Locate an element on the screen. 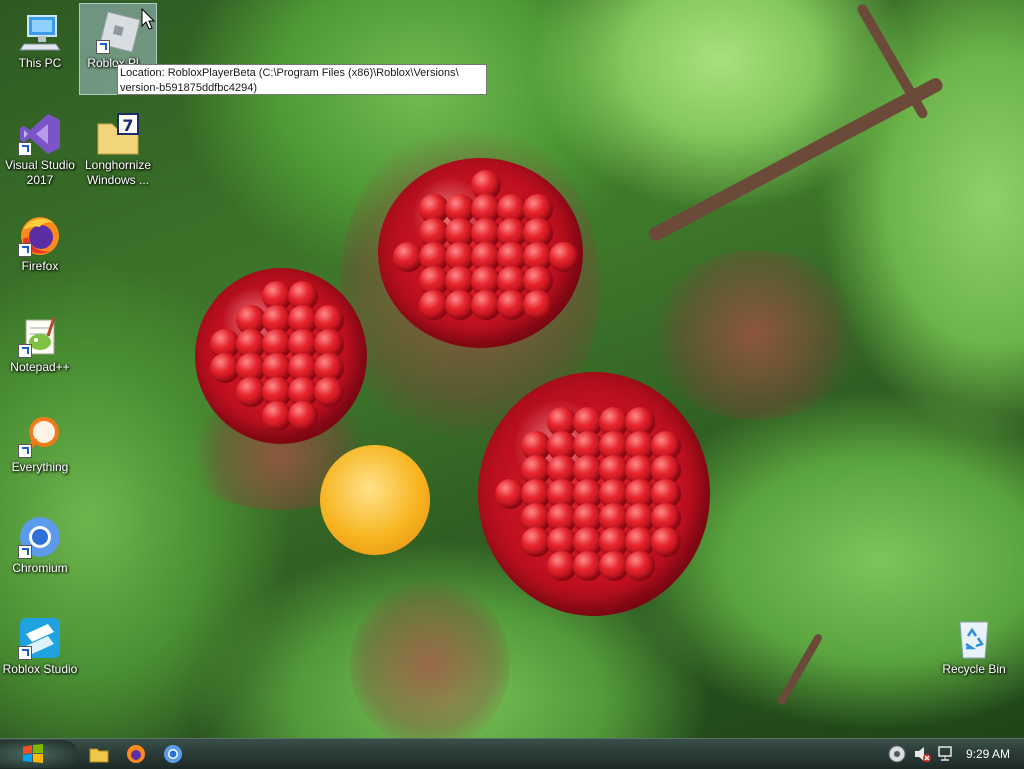 Image resolution: width=1024 pixels, height=769 pixels. recycle-bin-icon is located at coordinates (974, 638).